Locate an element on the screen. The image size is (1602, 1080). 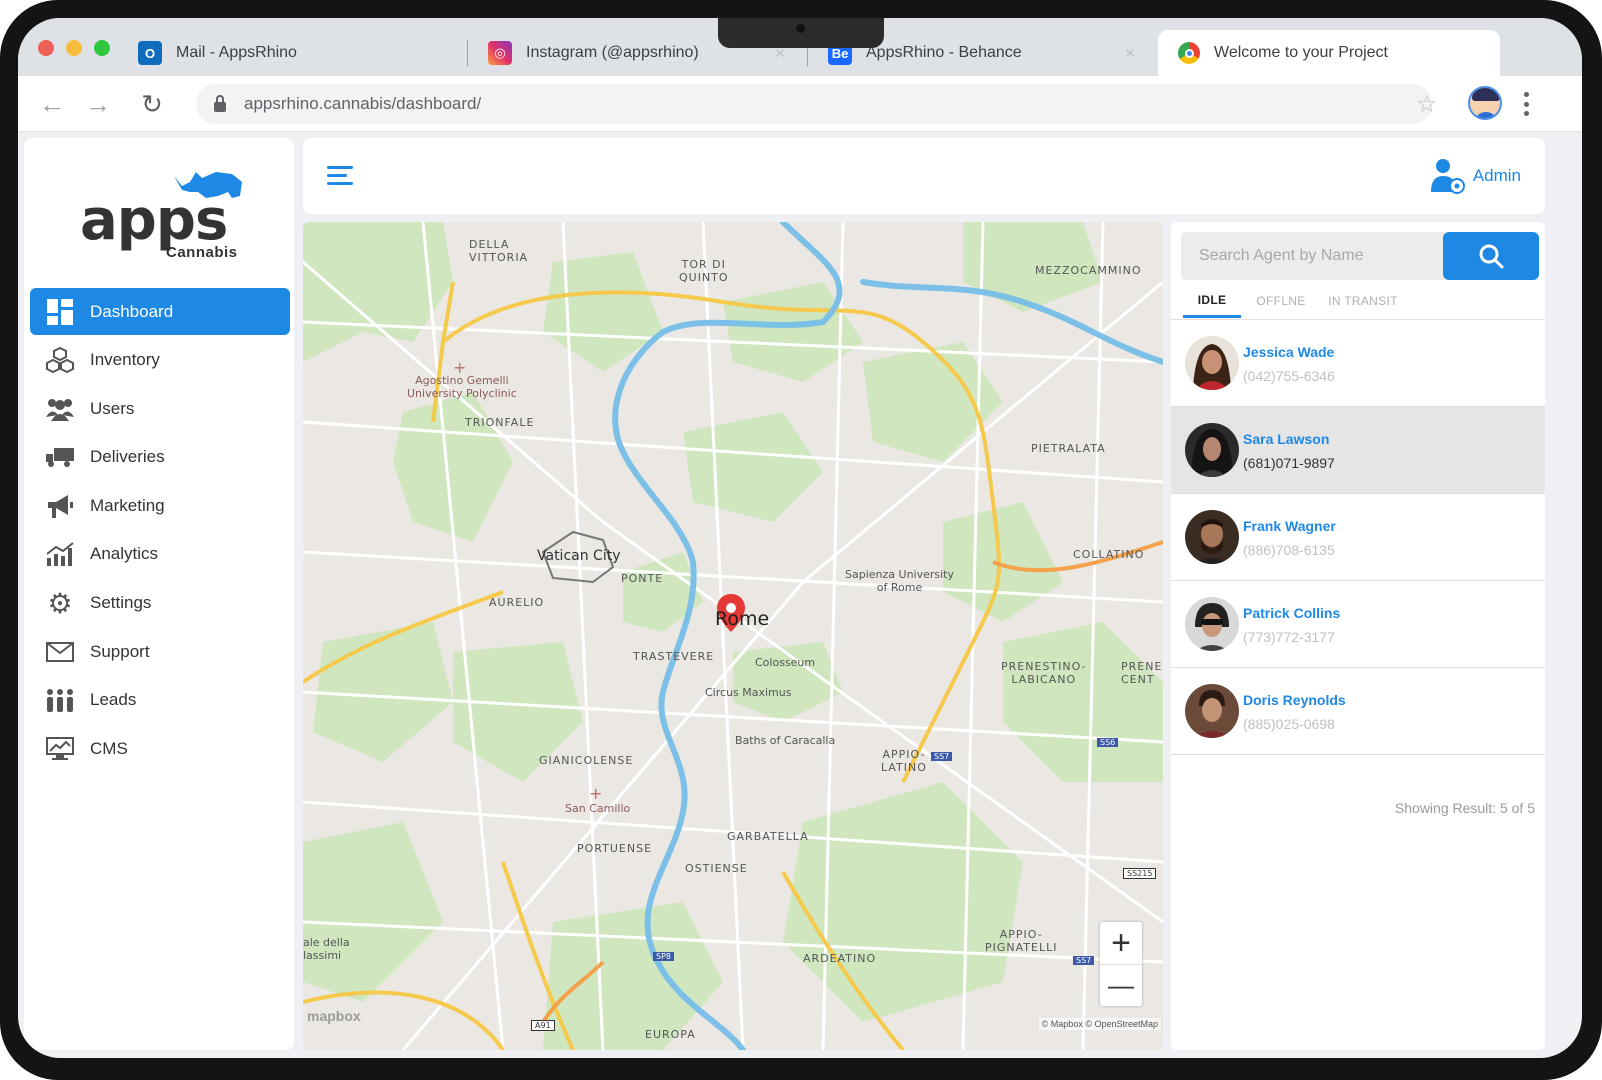
sidebar-item-settings: ⚙ Settings is located at coordinates (160, 603).